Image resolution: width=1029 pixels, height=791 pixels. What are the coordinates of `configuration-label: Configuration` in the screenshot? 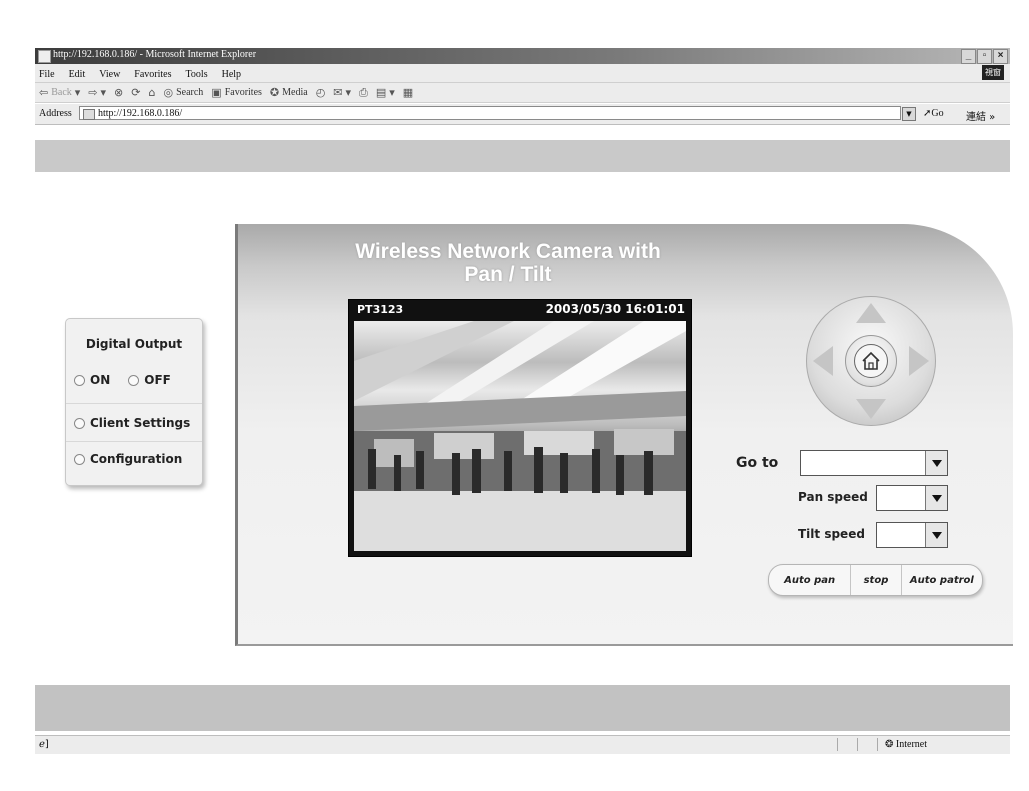 It's located at (136, 459).